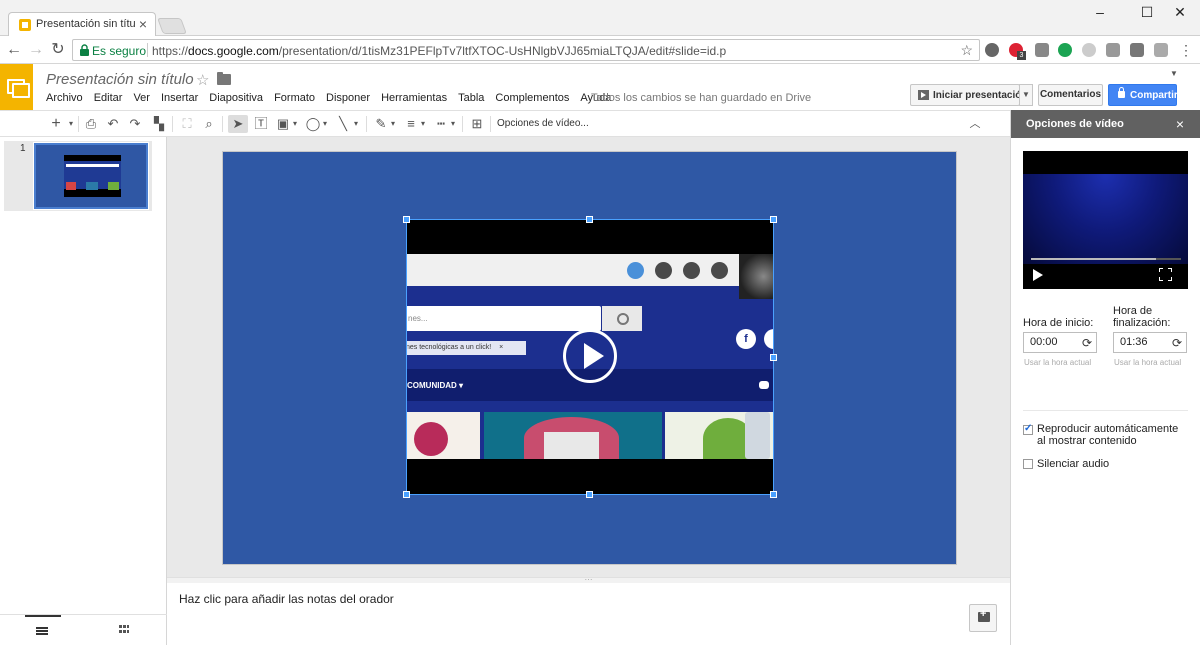 This screenshot has height=645, width=1200. I want to click on paint-format-icon: ▚, so click(159, 124).